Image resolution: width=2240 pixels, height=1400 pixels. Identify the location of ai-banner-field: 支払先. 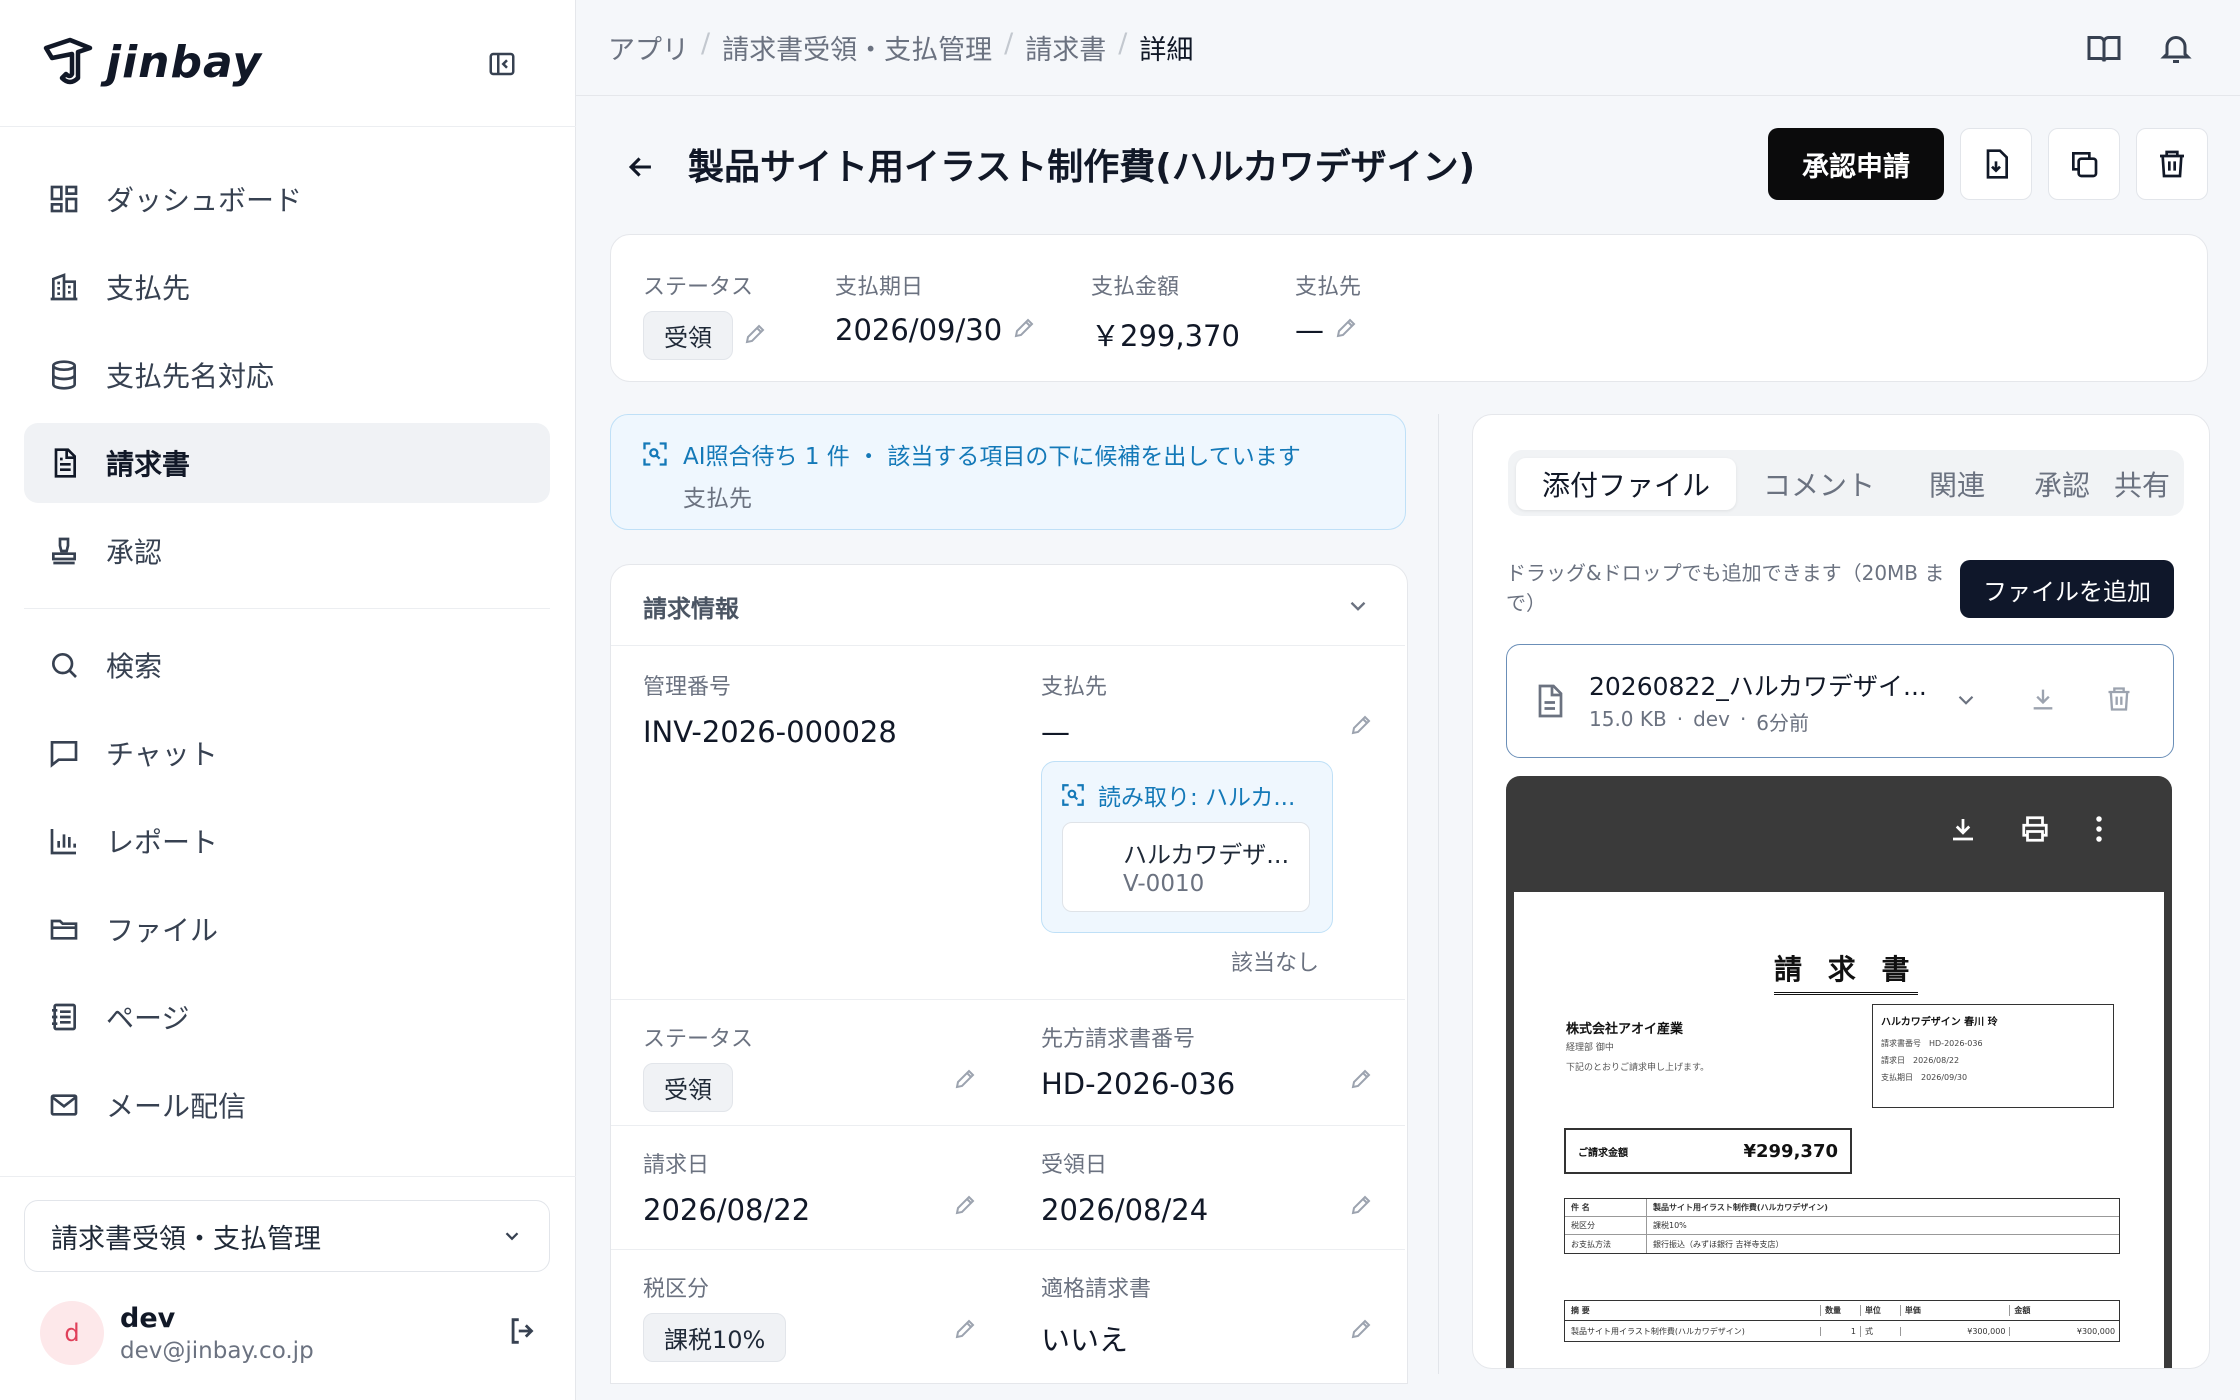
(717, 496).